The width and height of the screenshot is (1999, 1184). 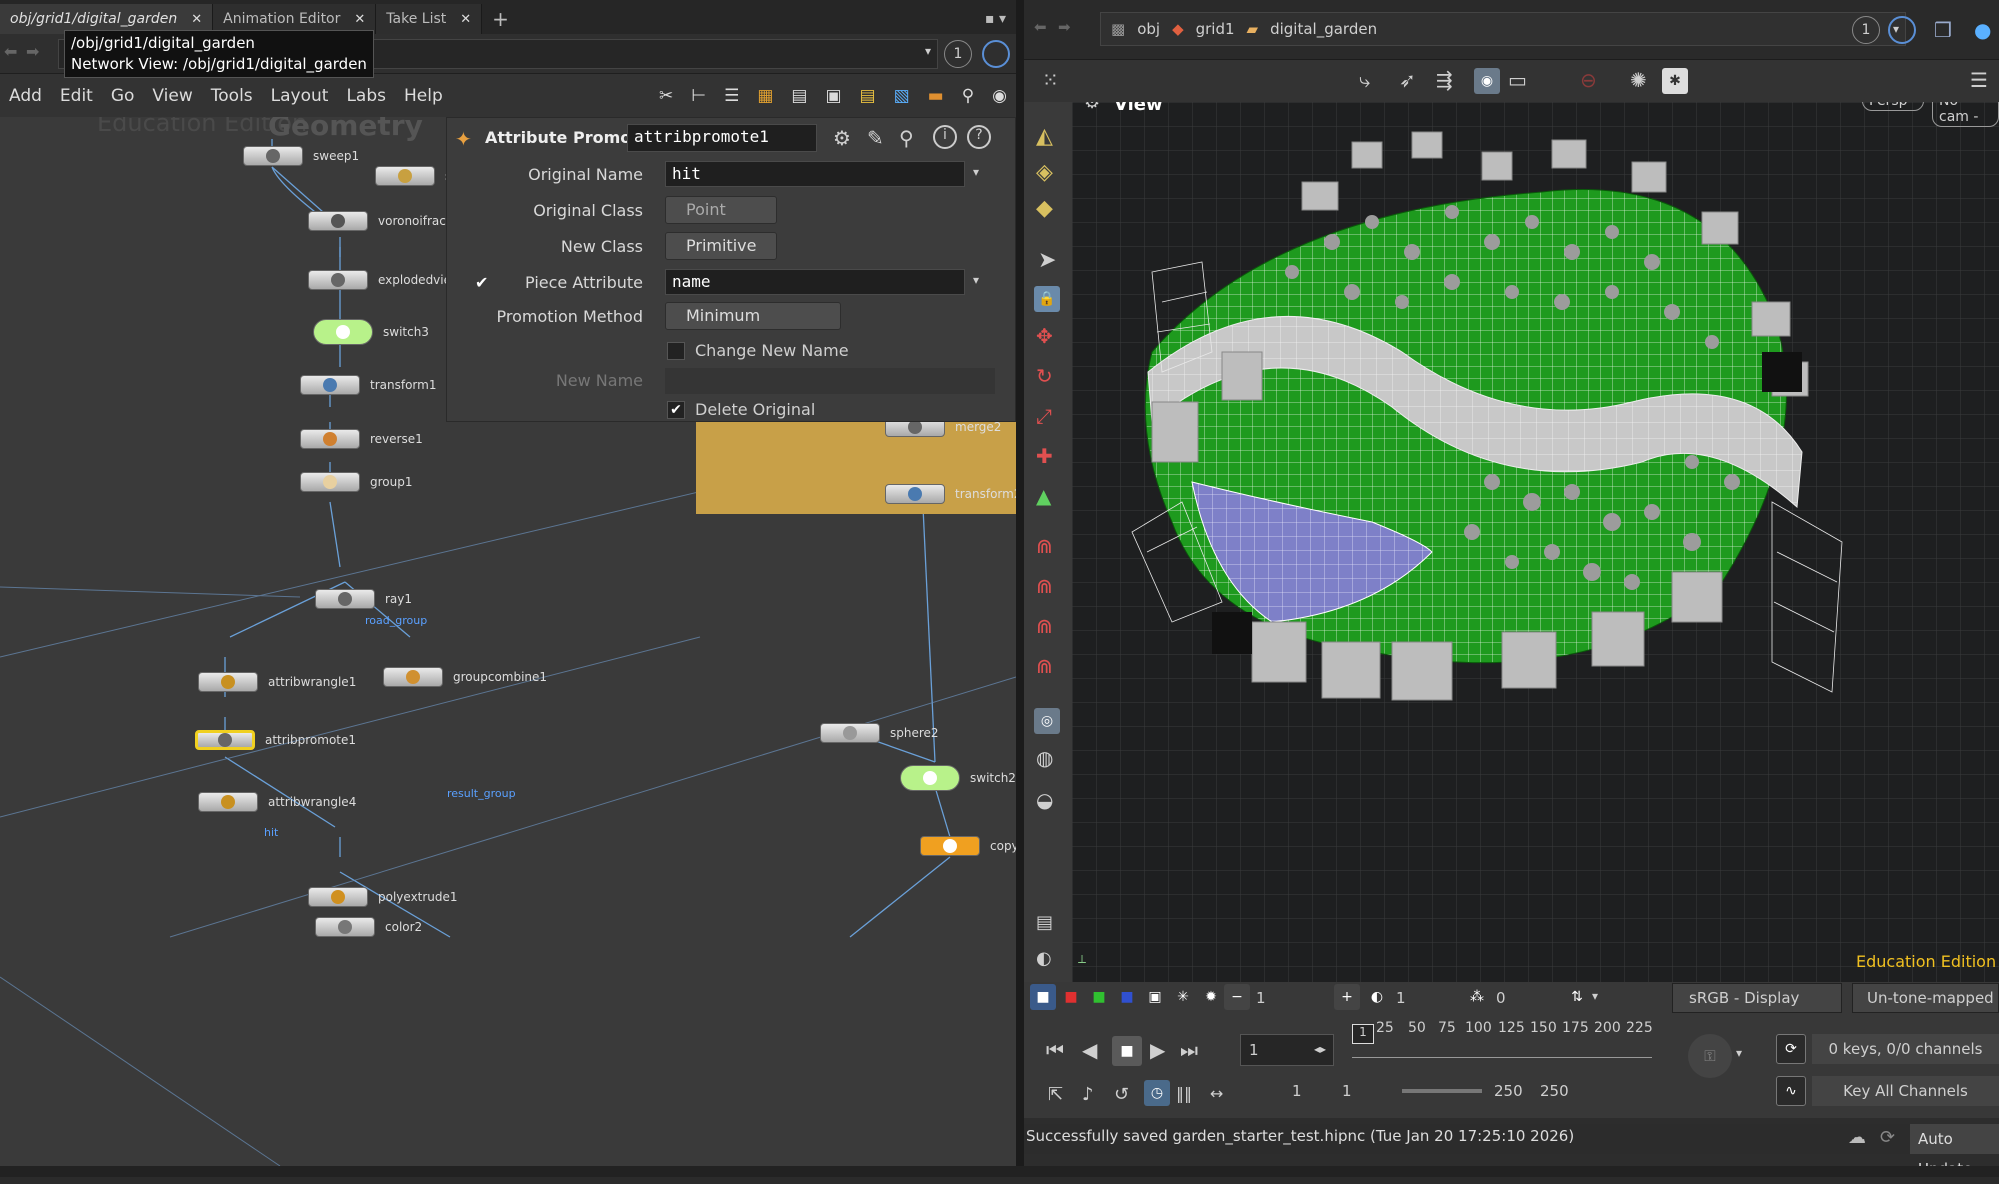 I want to click on table-icon: ▤, so click(x=799, y=96).